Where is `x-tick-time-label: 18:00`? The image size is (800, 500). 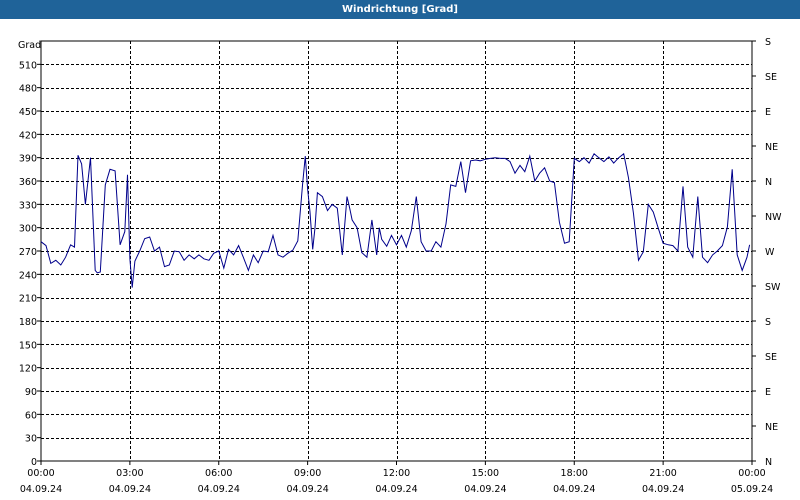
x-tick-time-label: 18:00 is located at coordinates (574, 473).